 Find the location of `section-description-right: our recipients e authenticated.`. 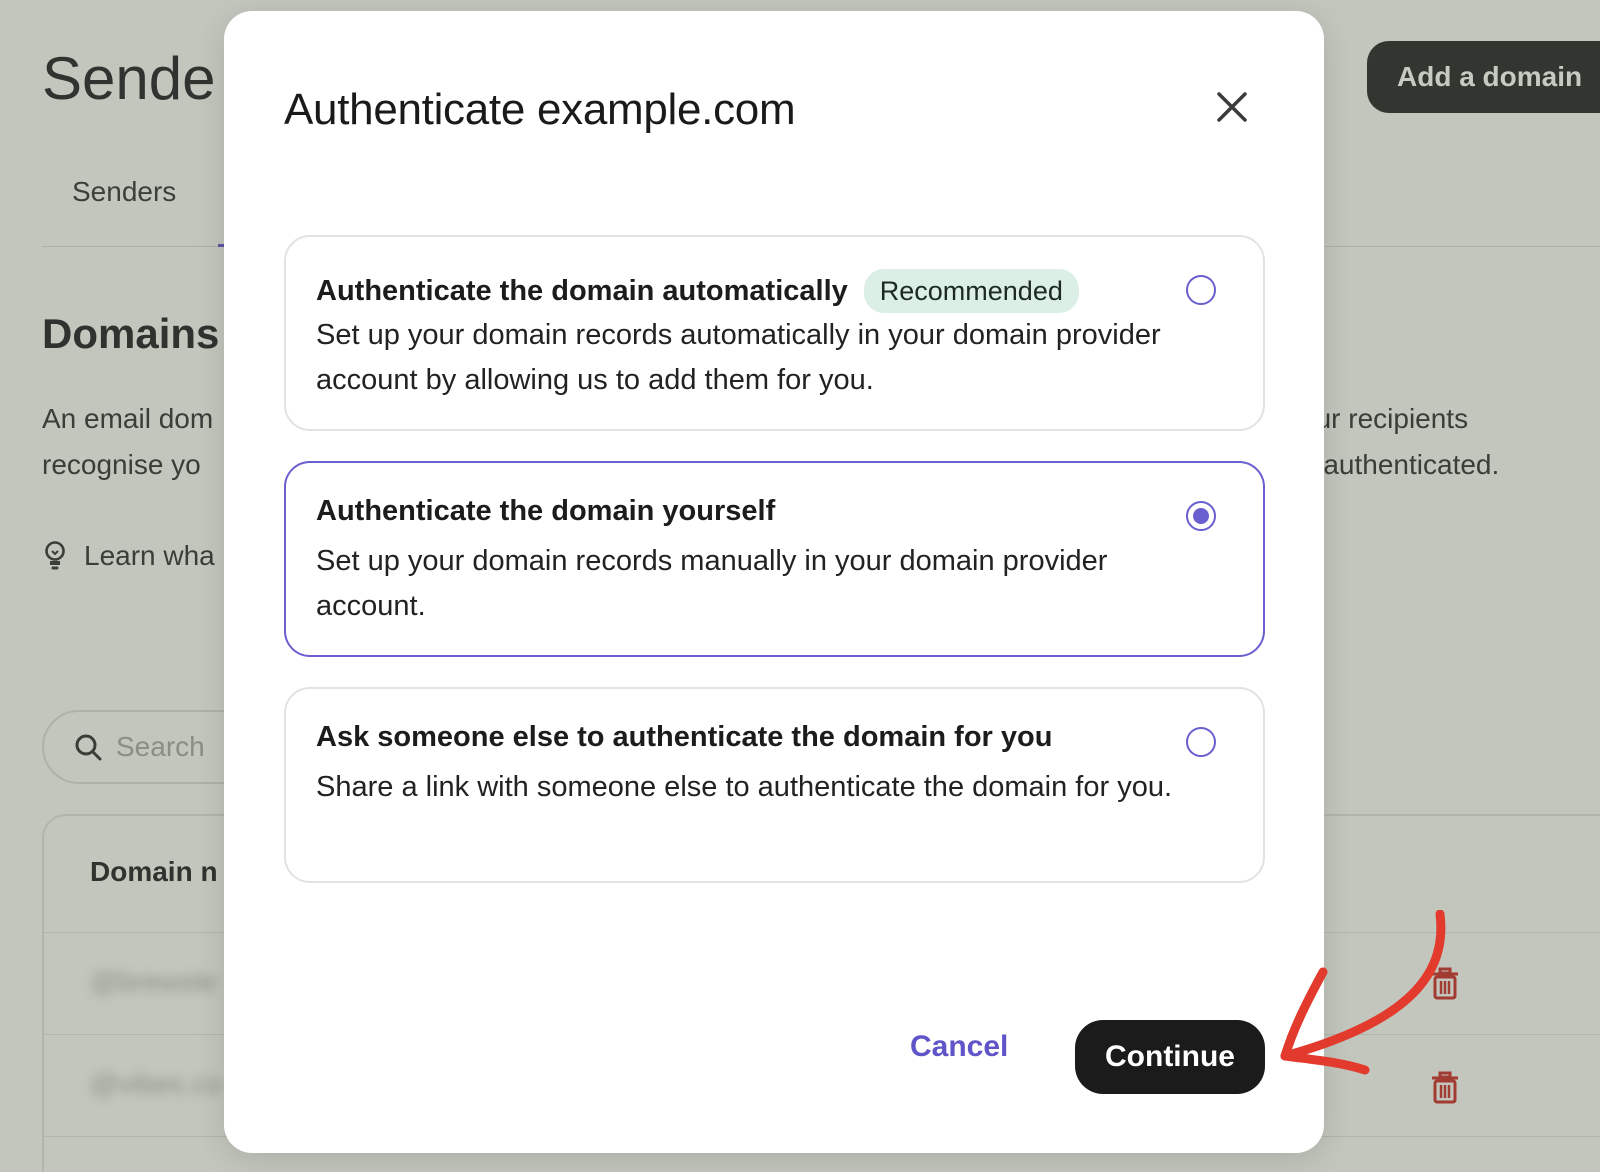

section-description-right: our recipients e authenticated. is located at coordinates (1399, 442).